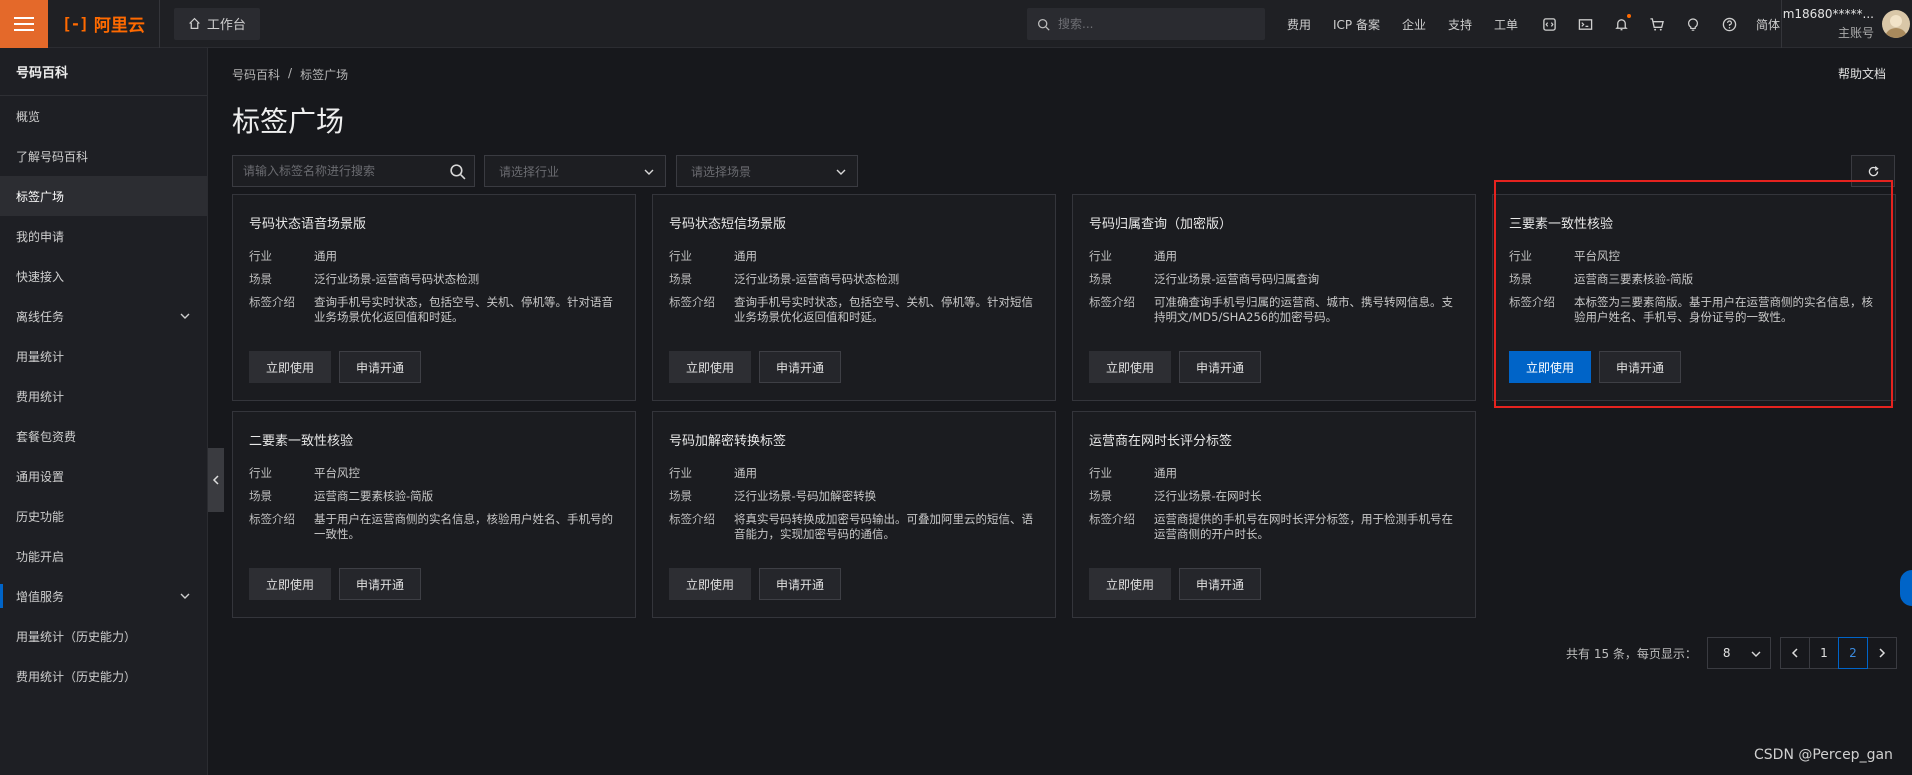  What do you see at coordinates (1356, 24) in the screenshot?
I see `nav-icp: ICP 备案` at bounding box center [1356, 24].